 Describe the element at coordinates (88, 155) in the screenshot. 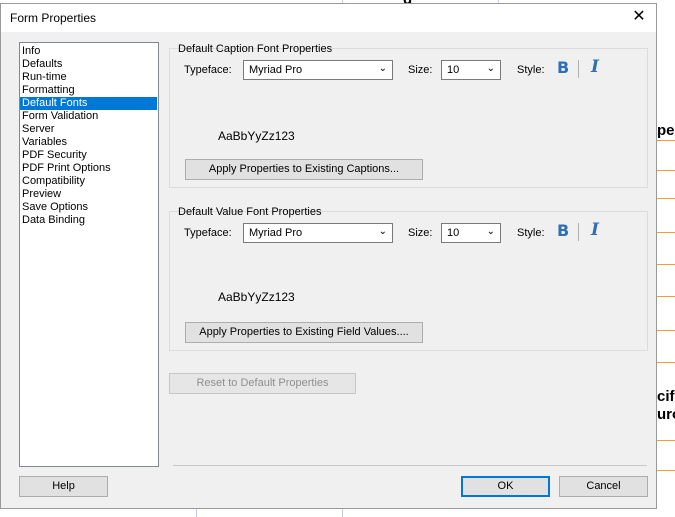

I see `category-item-pdf-security: PDF Security` at that location.